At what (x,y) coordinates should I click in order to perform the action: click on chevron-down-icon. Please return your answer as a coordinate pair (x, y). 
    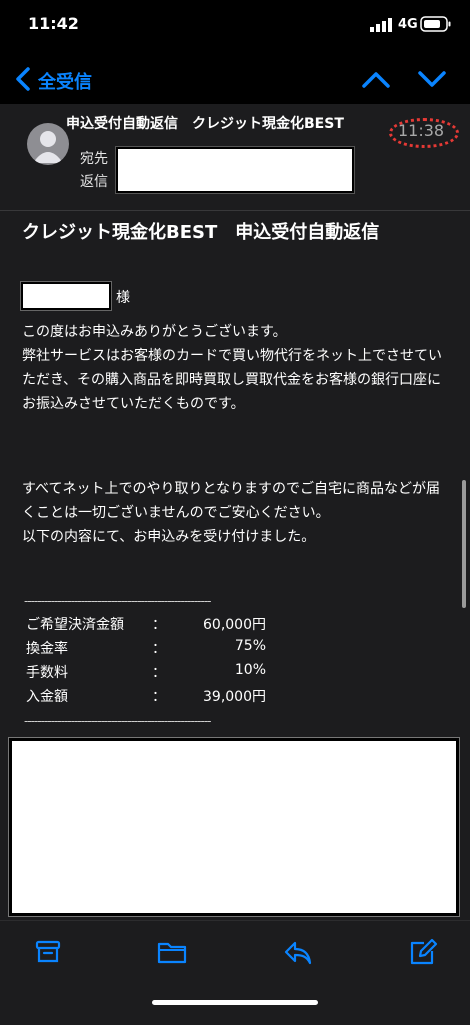
    Looking at the image, I should click on (432, 79).